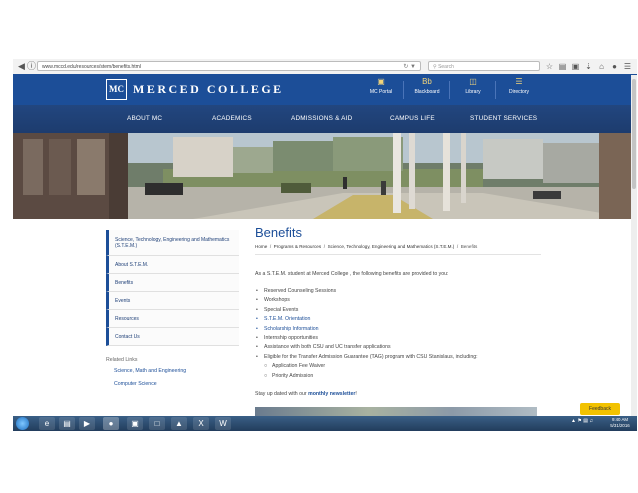 The image size is (638, 493). What do you see at coordinates (601, 66) in the screenshot?
I see `home-icon: ⌂` at bounding box center [601, 66].